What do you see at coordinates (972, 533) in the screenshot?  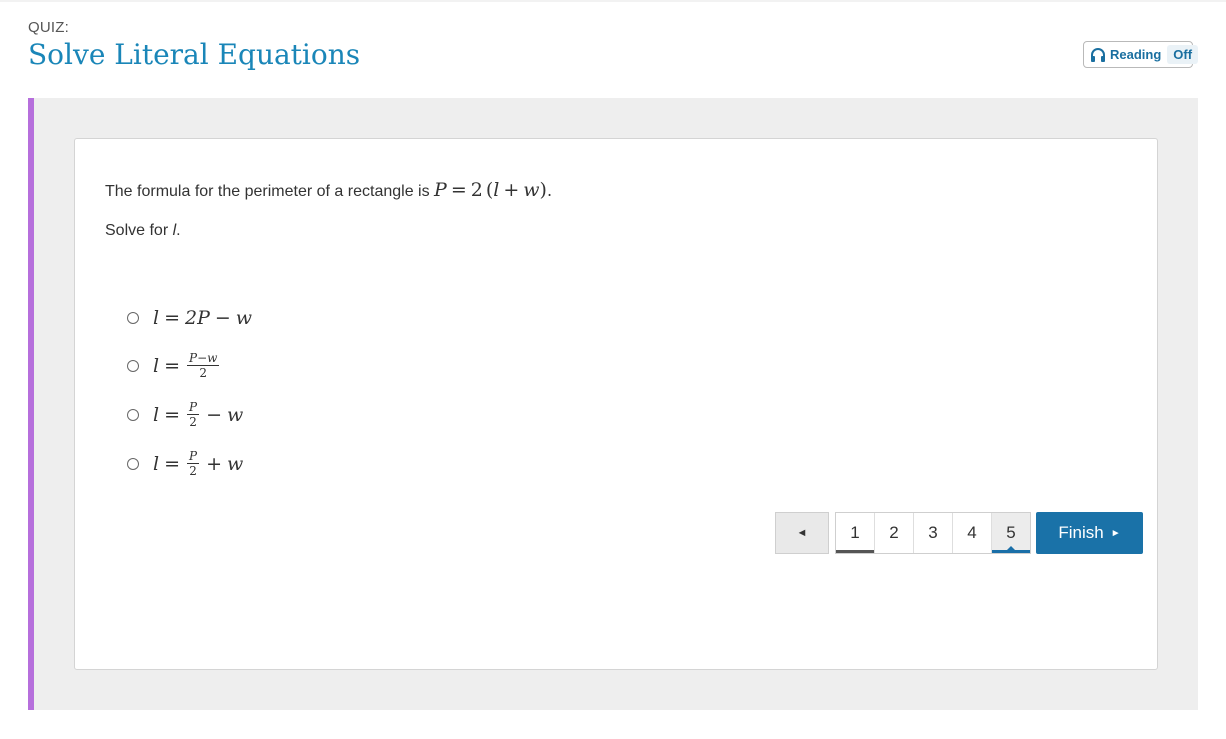 I see `page-button-4: 4` at bounding box center [972, 533].